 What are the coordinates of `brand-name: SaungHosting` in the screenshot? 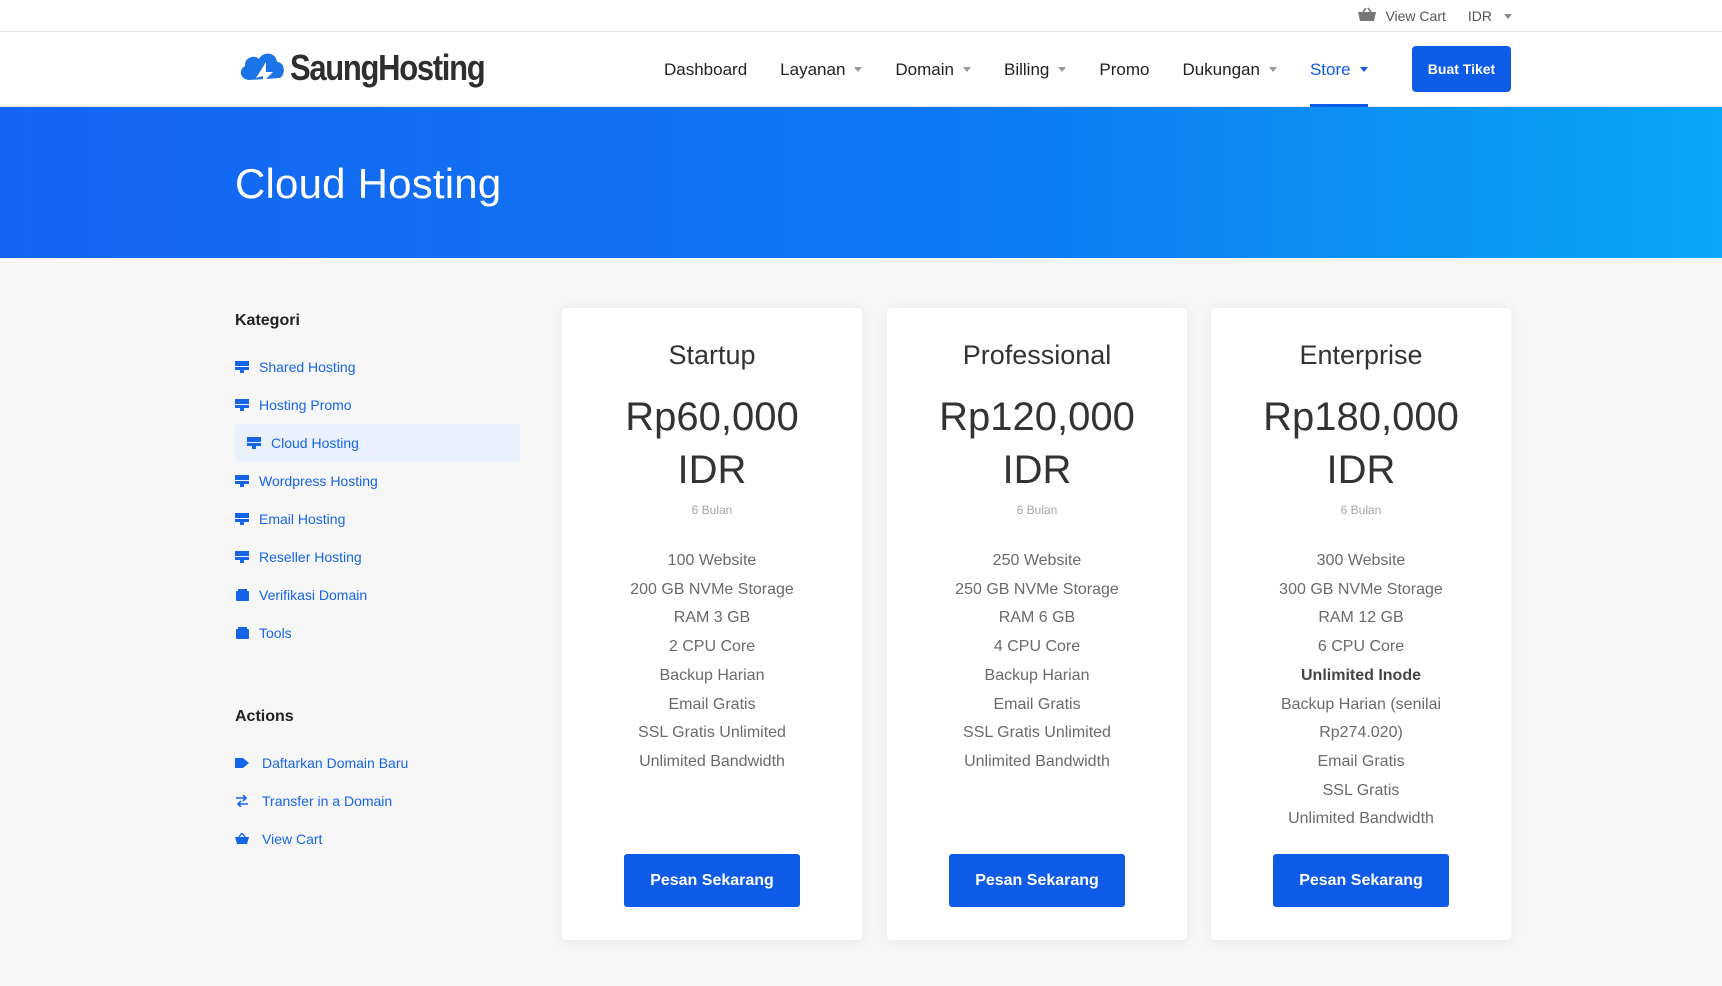 It's located at (388, 67).